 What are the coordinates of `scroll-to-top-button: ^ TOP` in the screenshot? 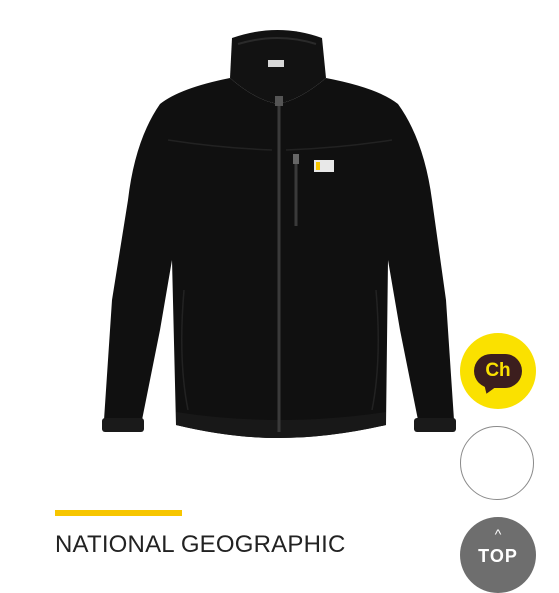 It's located at (498, 555).